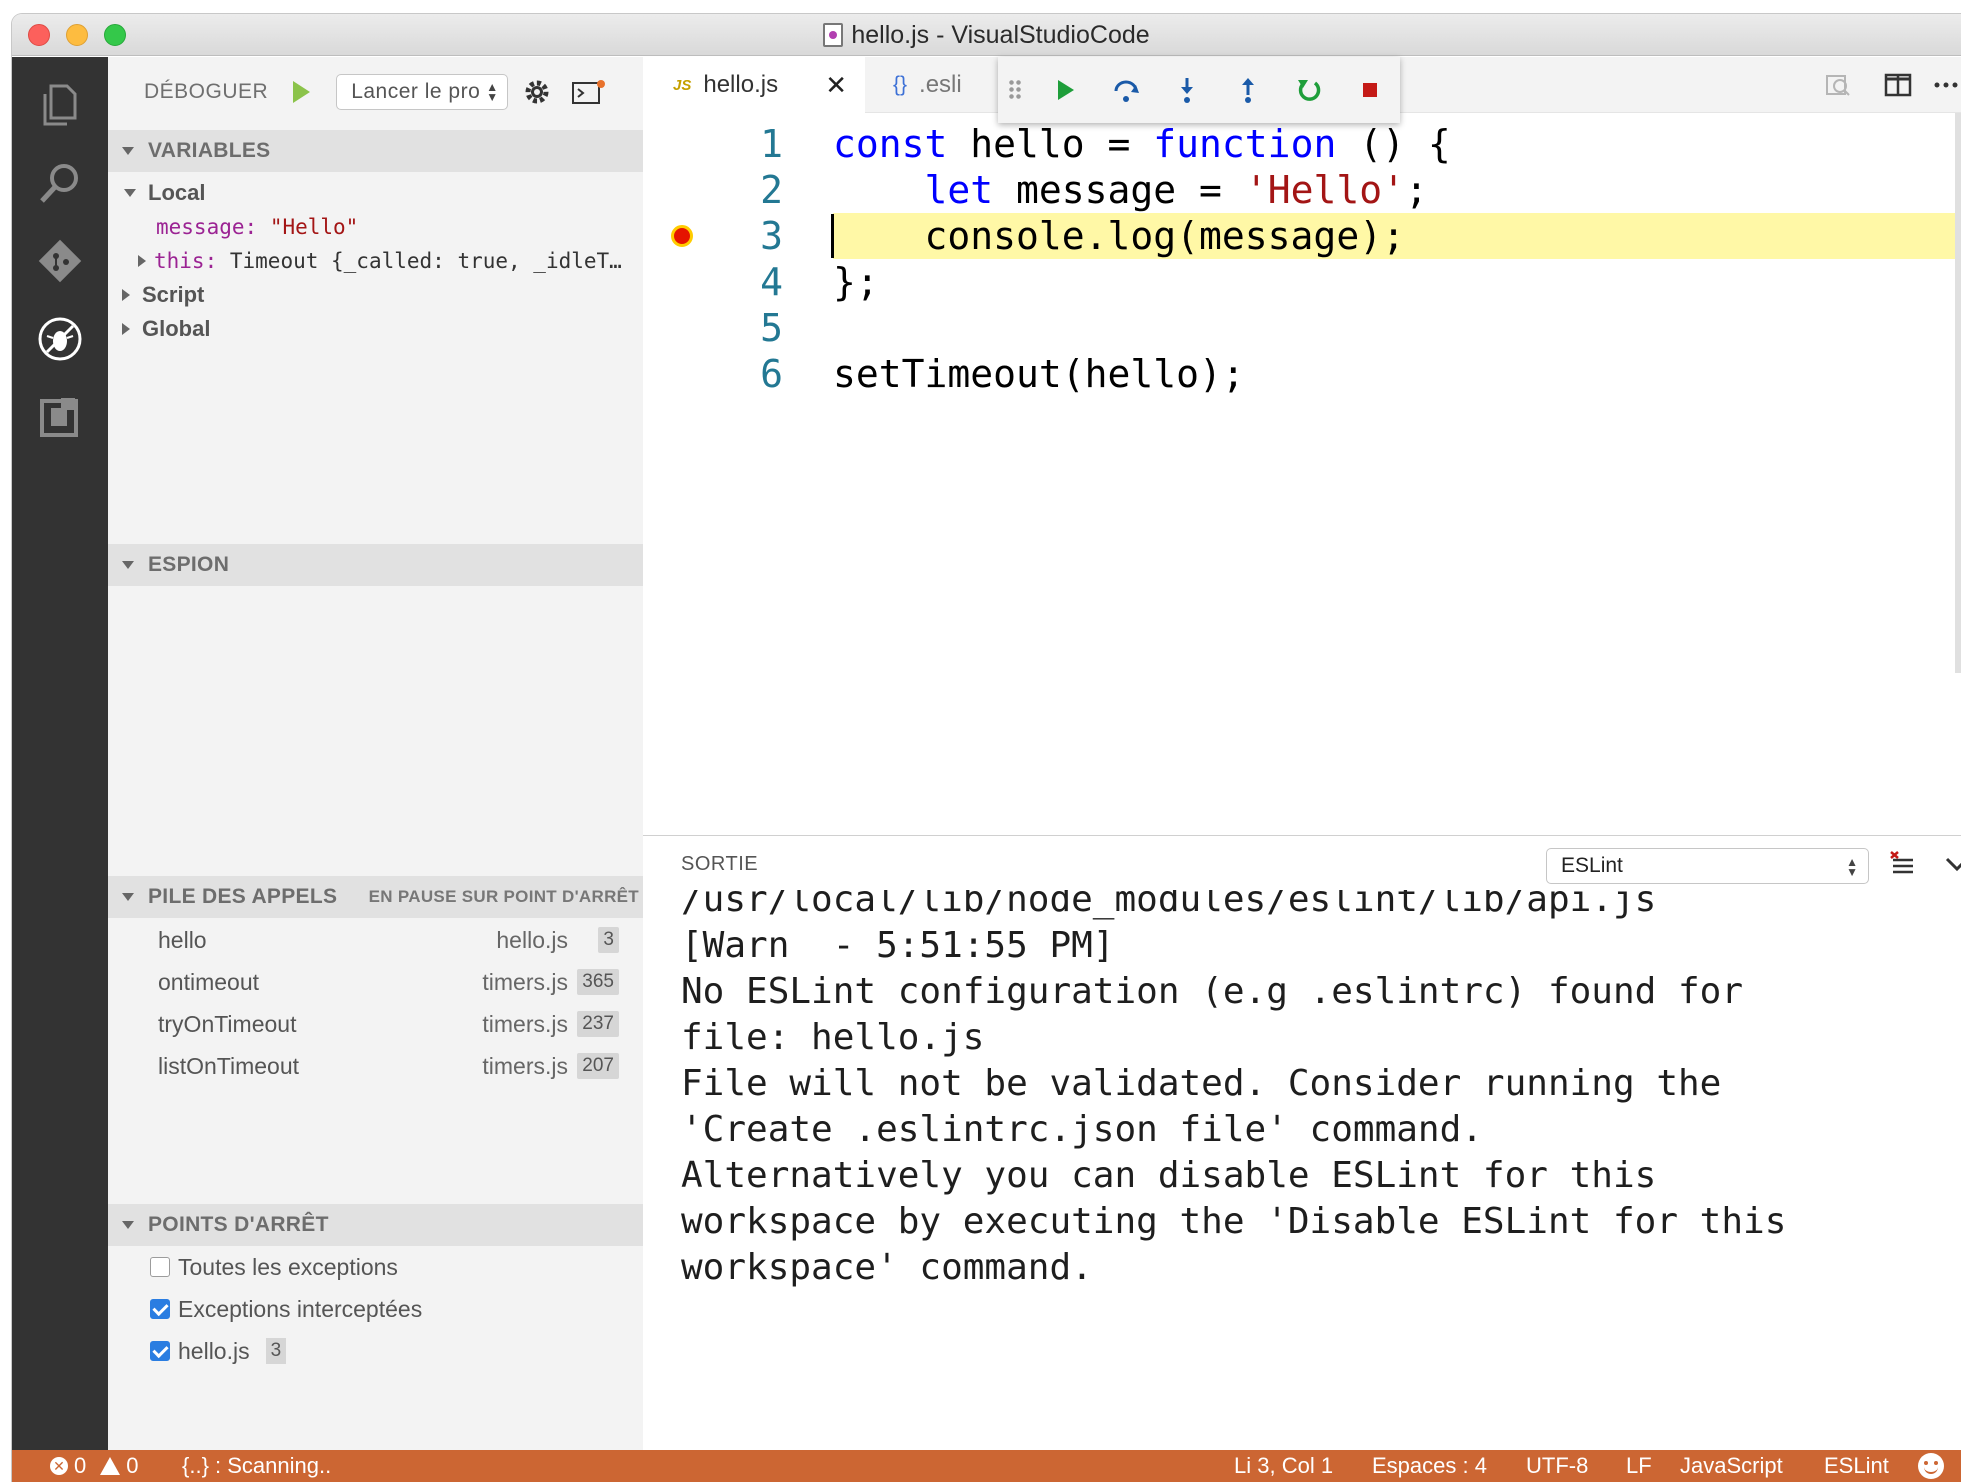  I want to click on breakpoint-hello-js: hello.js 3, so click(375, 1351).